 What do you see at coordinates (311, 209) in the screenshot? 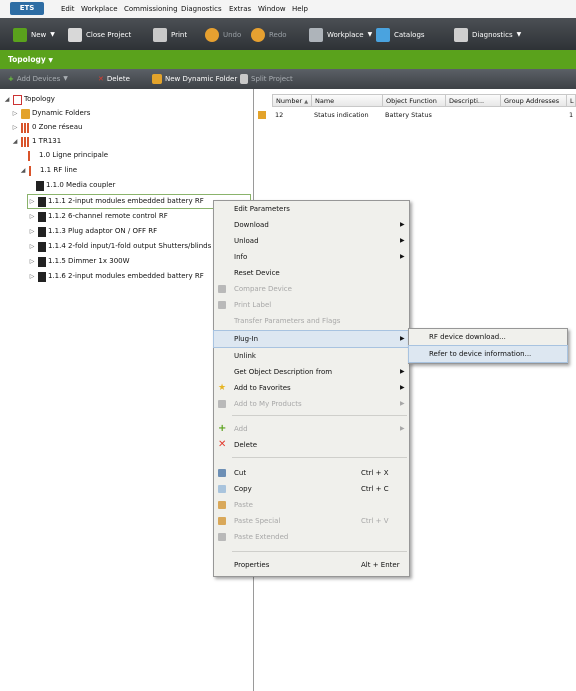
I see `menu-item-edit-parameters: Edit Parameters` at bounding box center [311, 209].